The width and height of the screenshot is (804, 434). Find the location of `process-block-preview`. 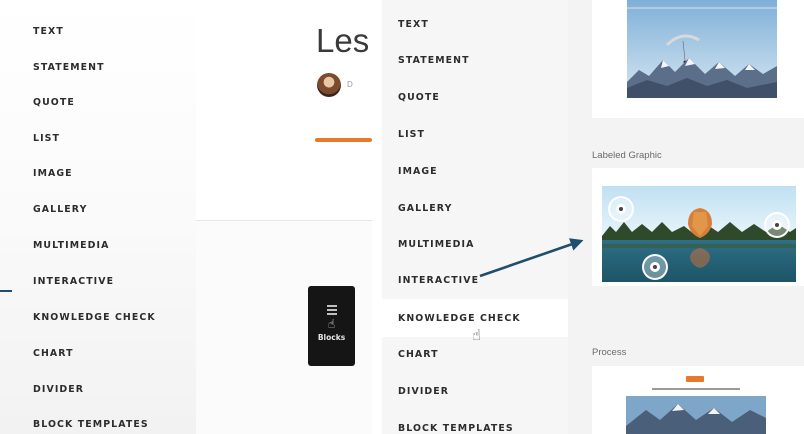

process-block-preview is located at coordinates (698, 400).